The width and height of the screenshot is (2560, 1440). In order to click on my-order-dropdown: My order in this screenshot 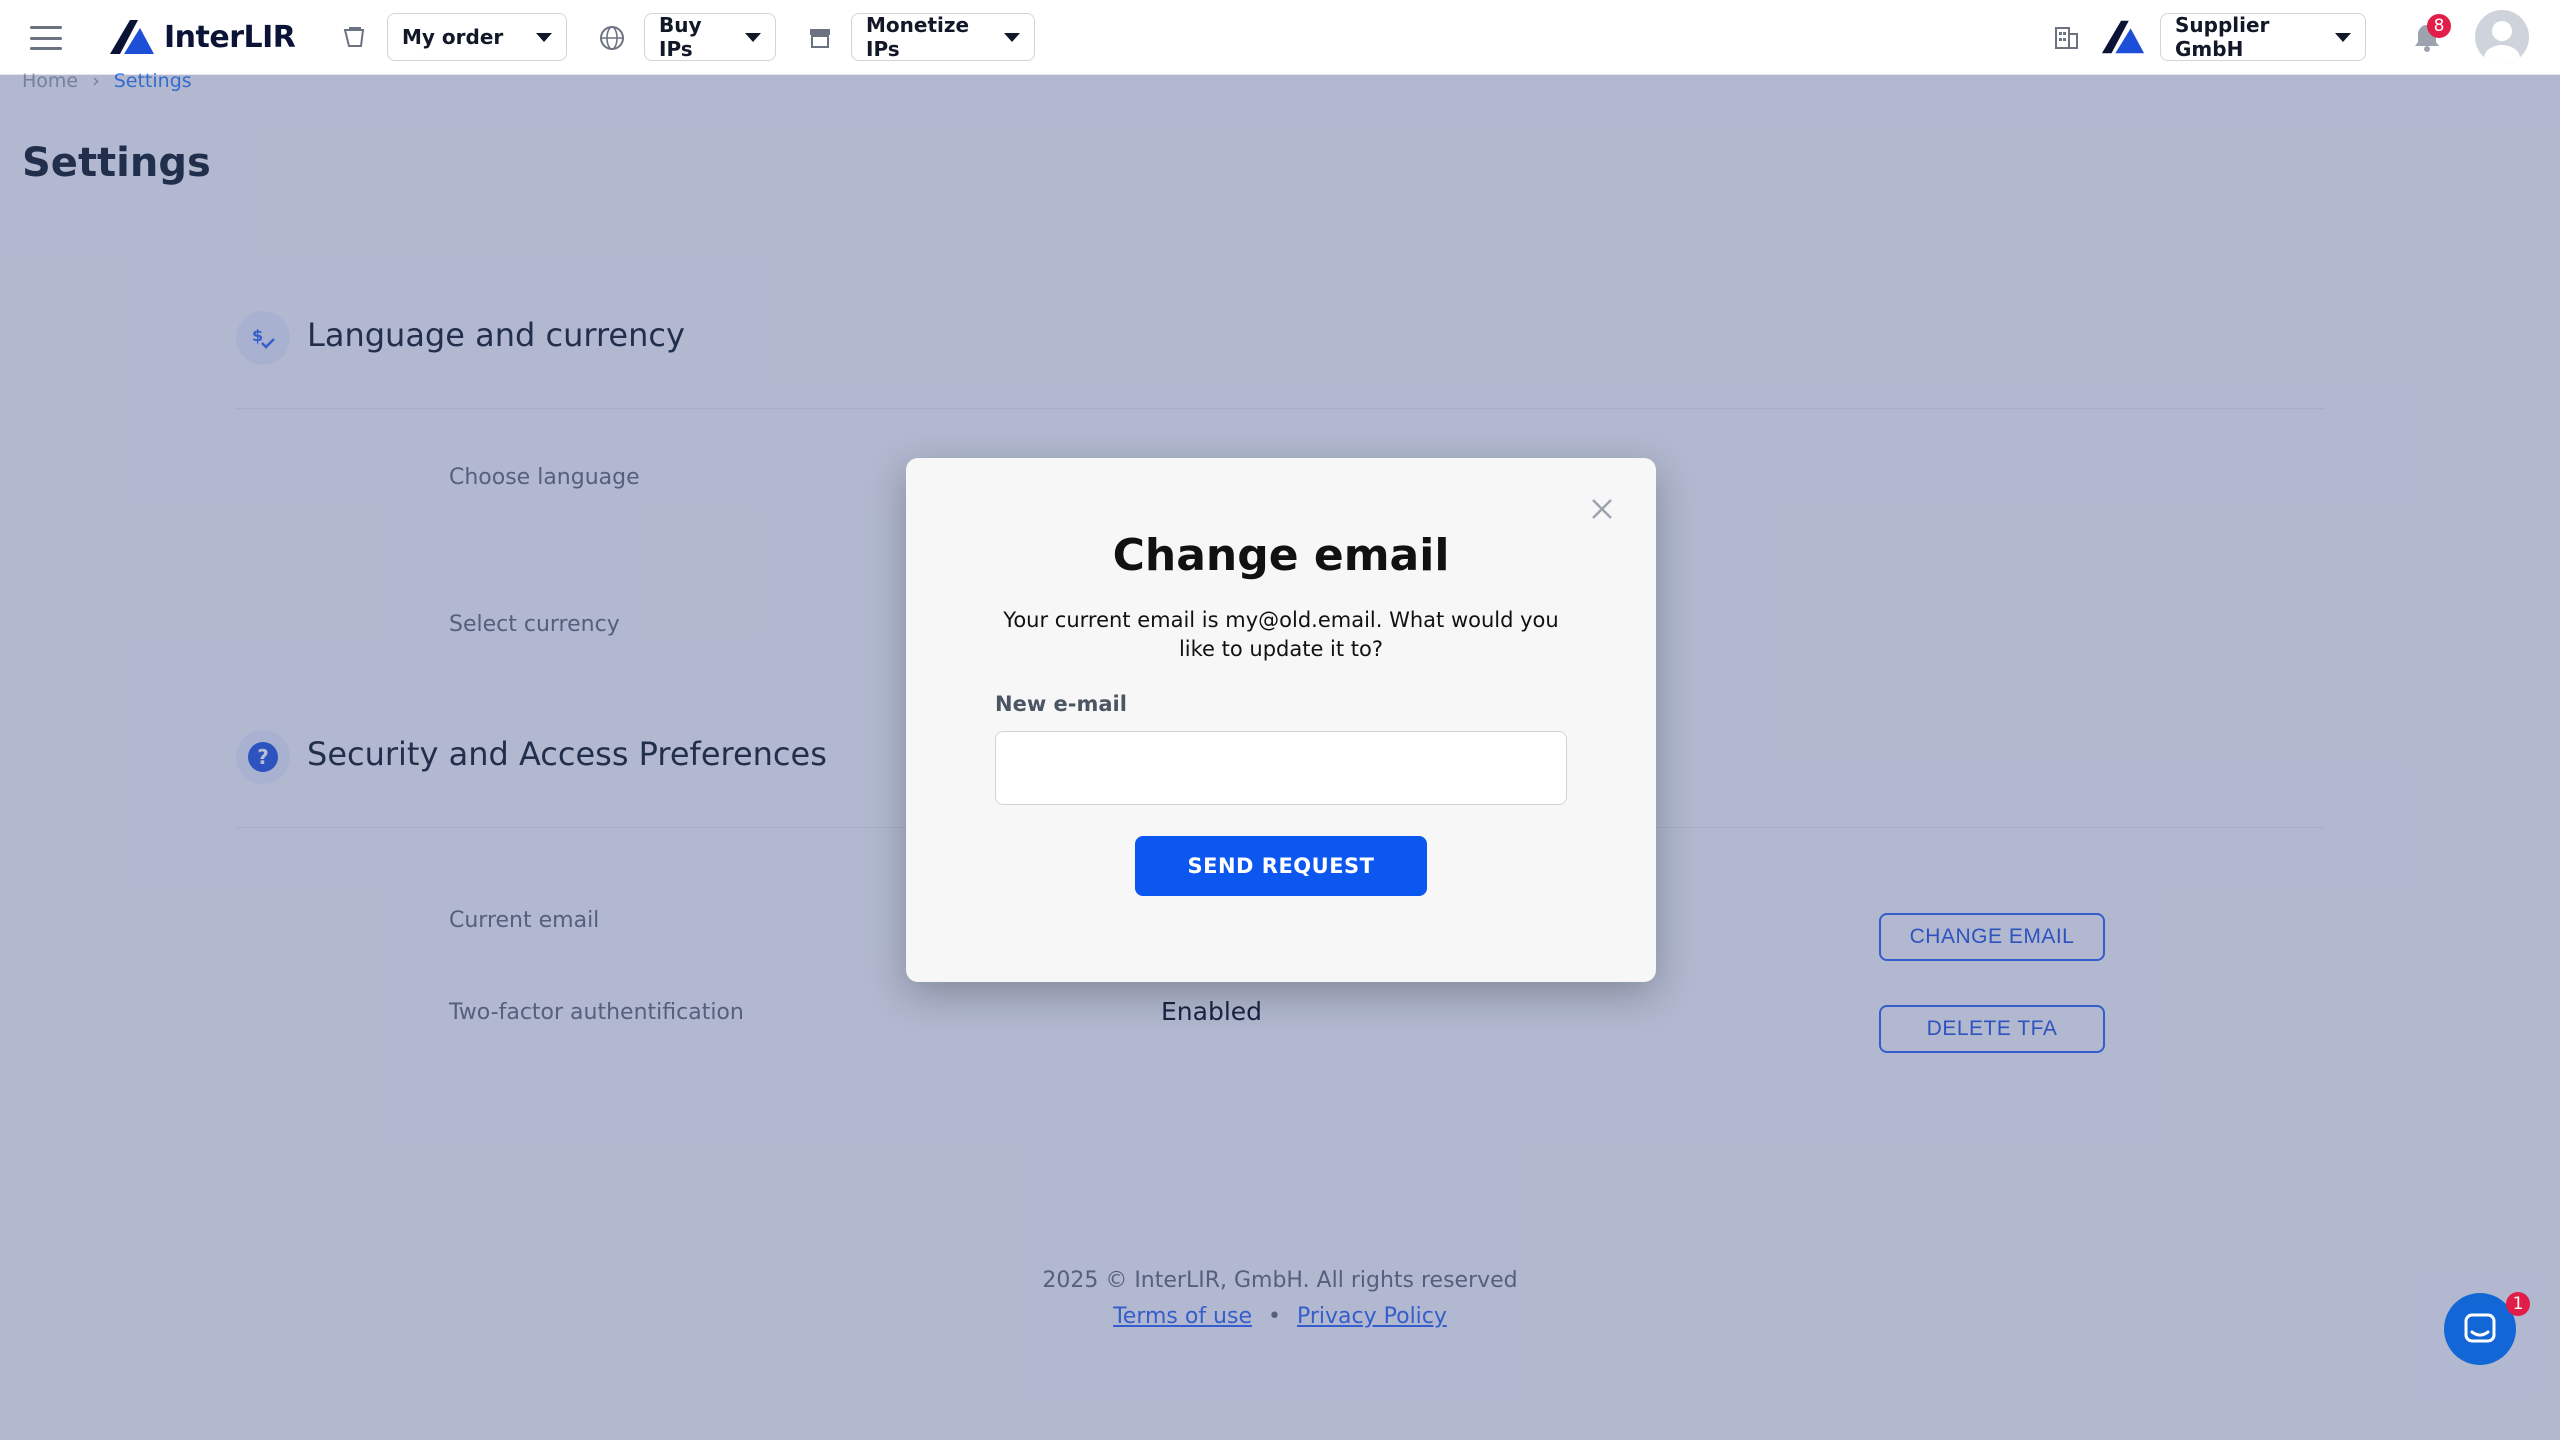, I will do `click(477, 37)`.